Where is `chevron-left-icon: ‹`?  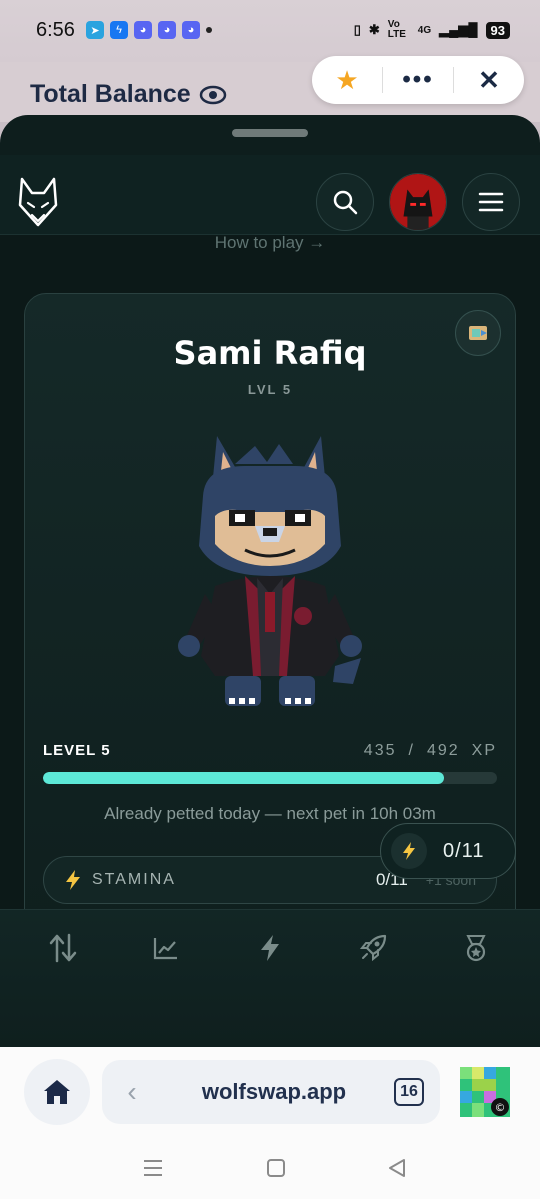 chevron-left-icon: ‹ is located at coordinates (132, 1092).